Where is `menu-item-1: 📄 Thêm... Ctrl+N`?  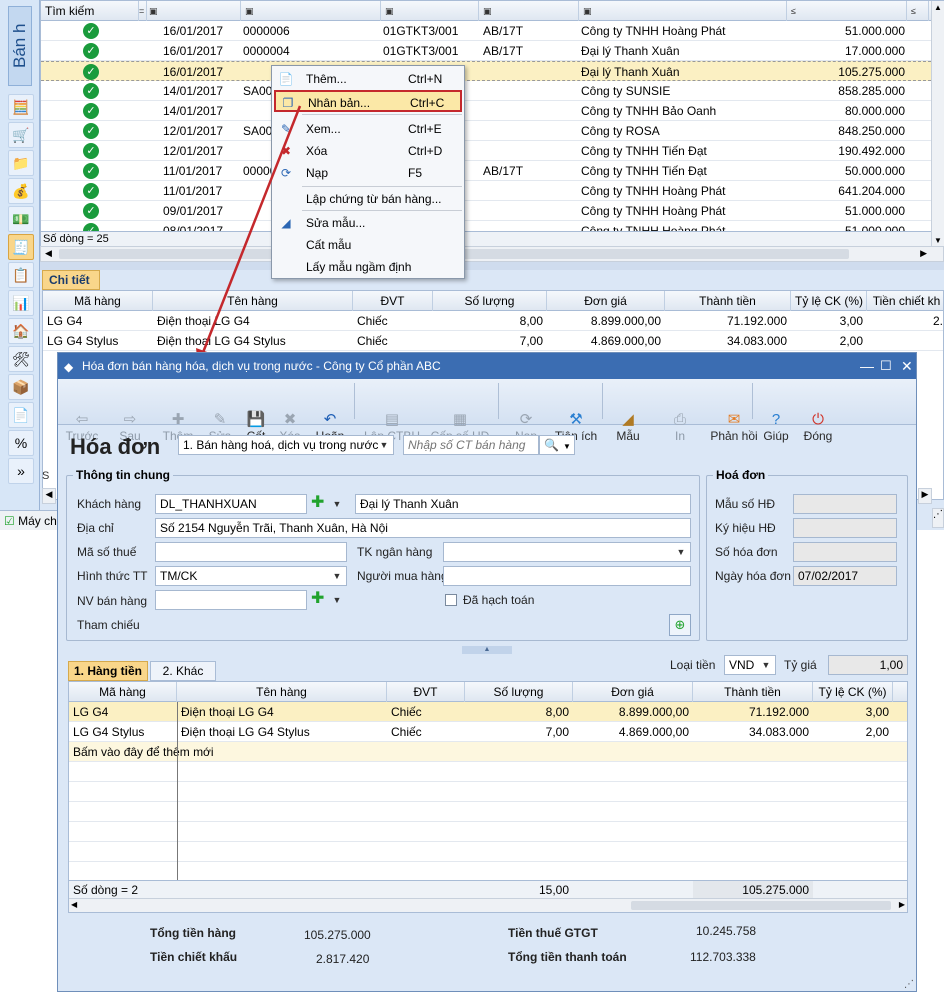 menu-item-1: 📄 Thêm... Ctrl+N is located at coordinates (368, 79).